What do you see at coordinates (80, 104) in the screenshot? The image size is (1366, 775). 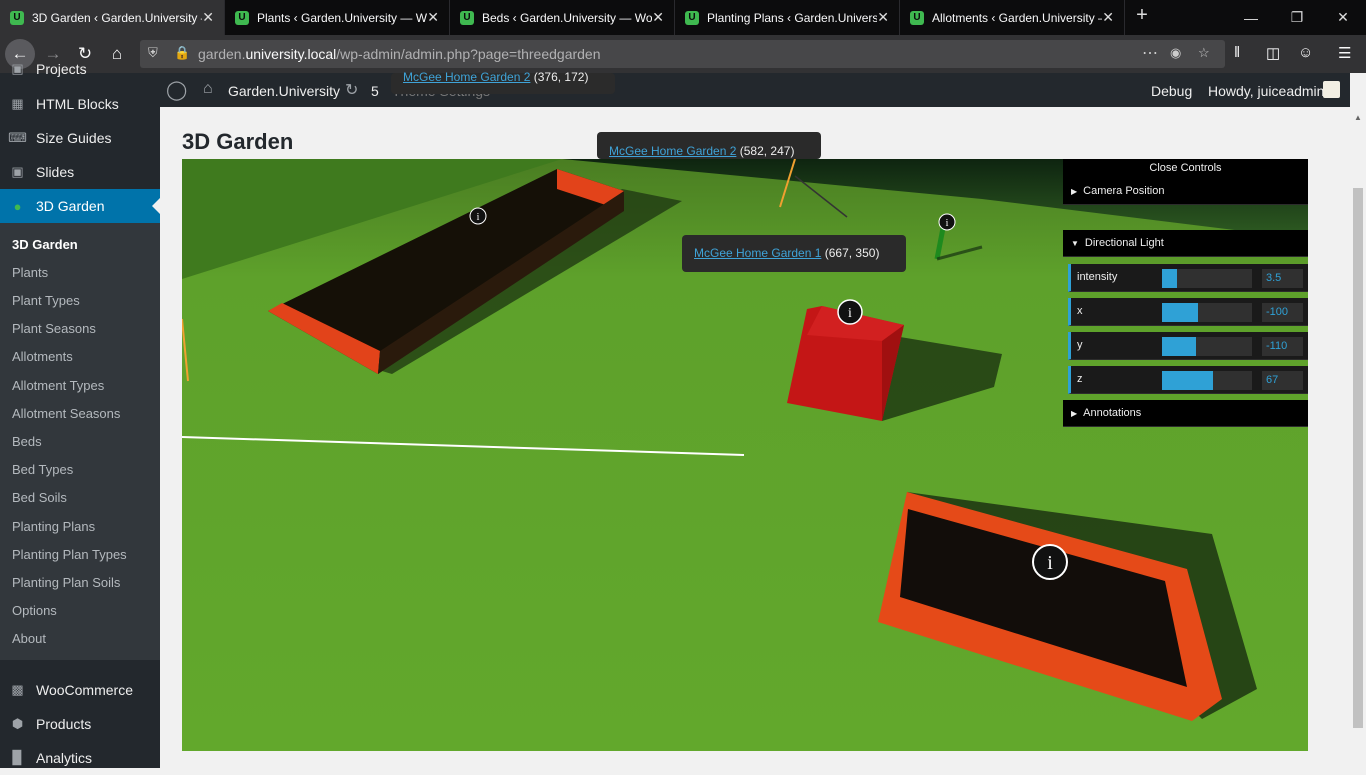 I see `sidebar-item-html-blocks: ▦ HTML Blocks` at bounding box center [80, 104].